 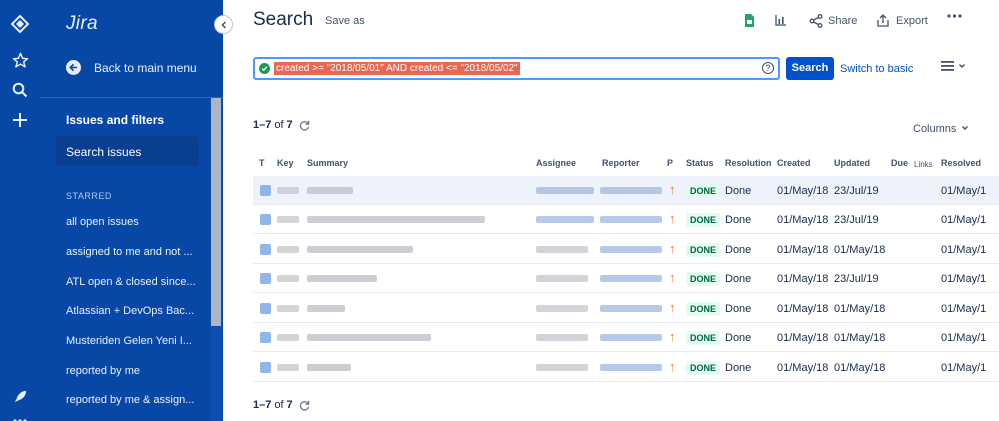 I want to click on search-button: Search, so click(x=810, y=68).